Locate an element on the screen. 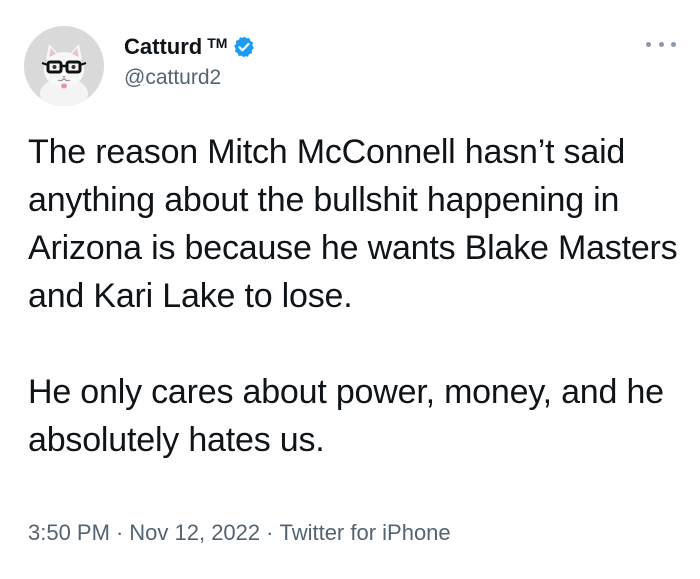 The height and width of the screenshot is (579, 700). avatar is located at coordinates (64, 66).